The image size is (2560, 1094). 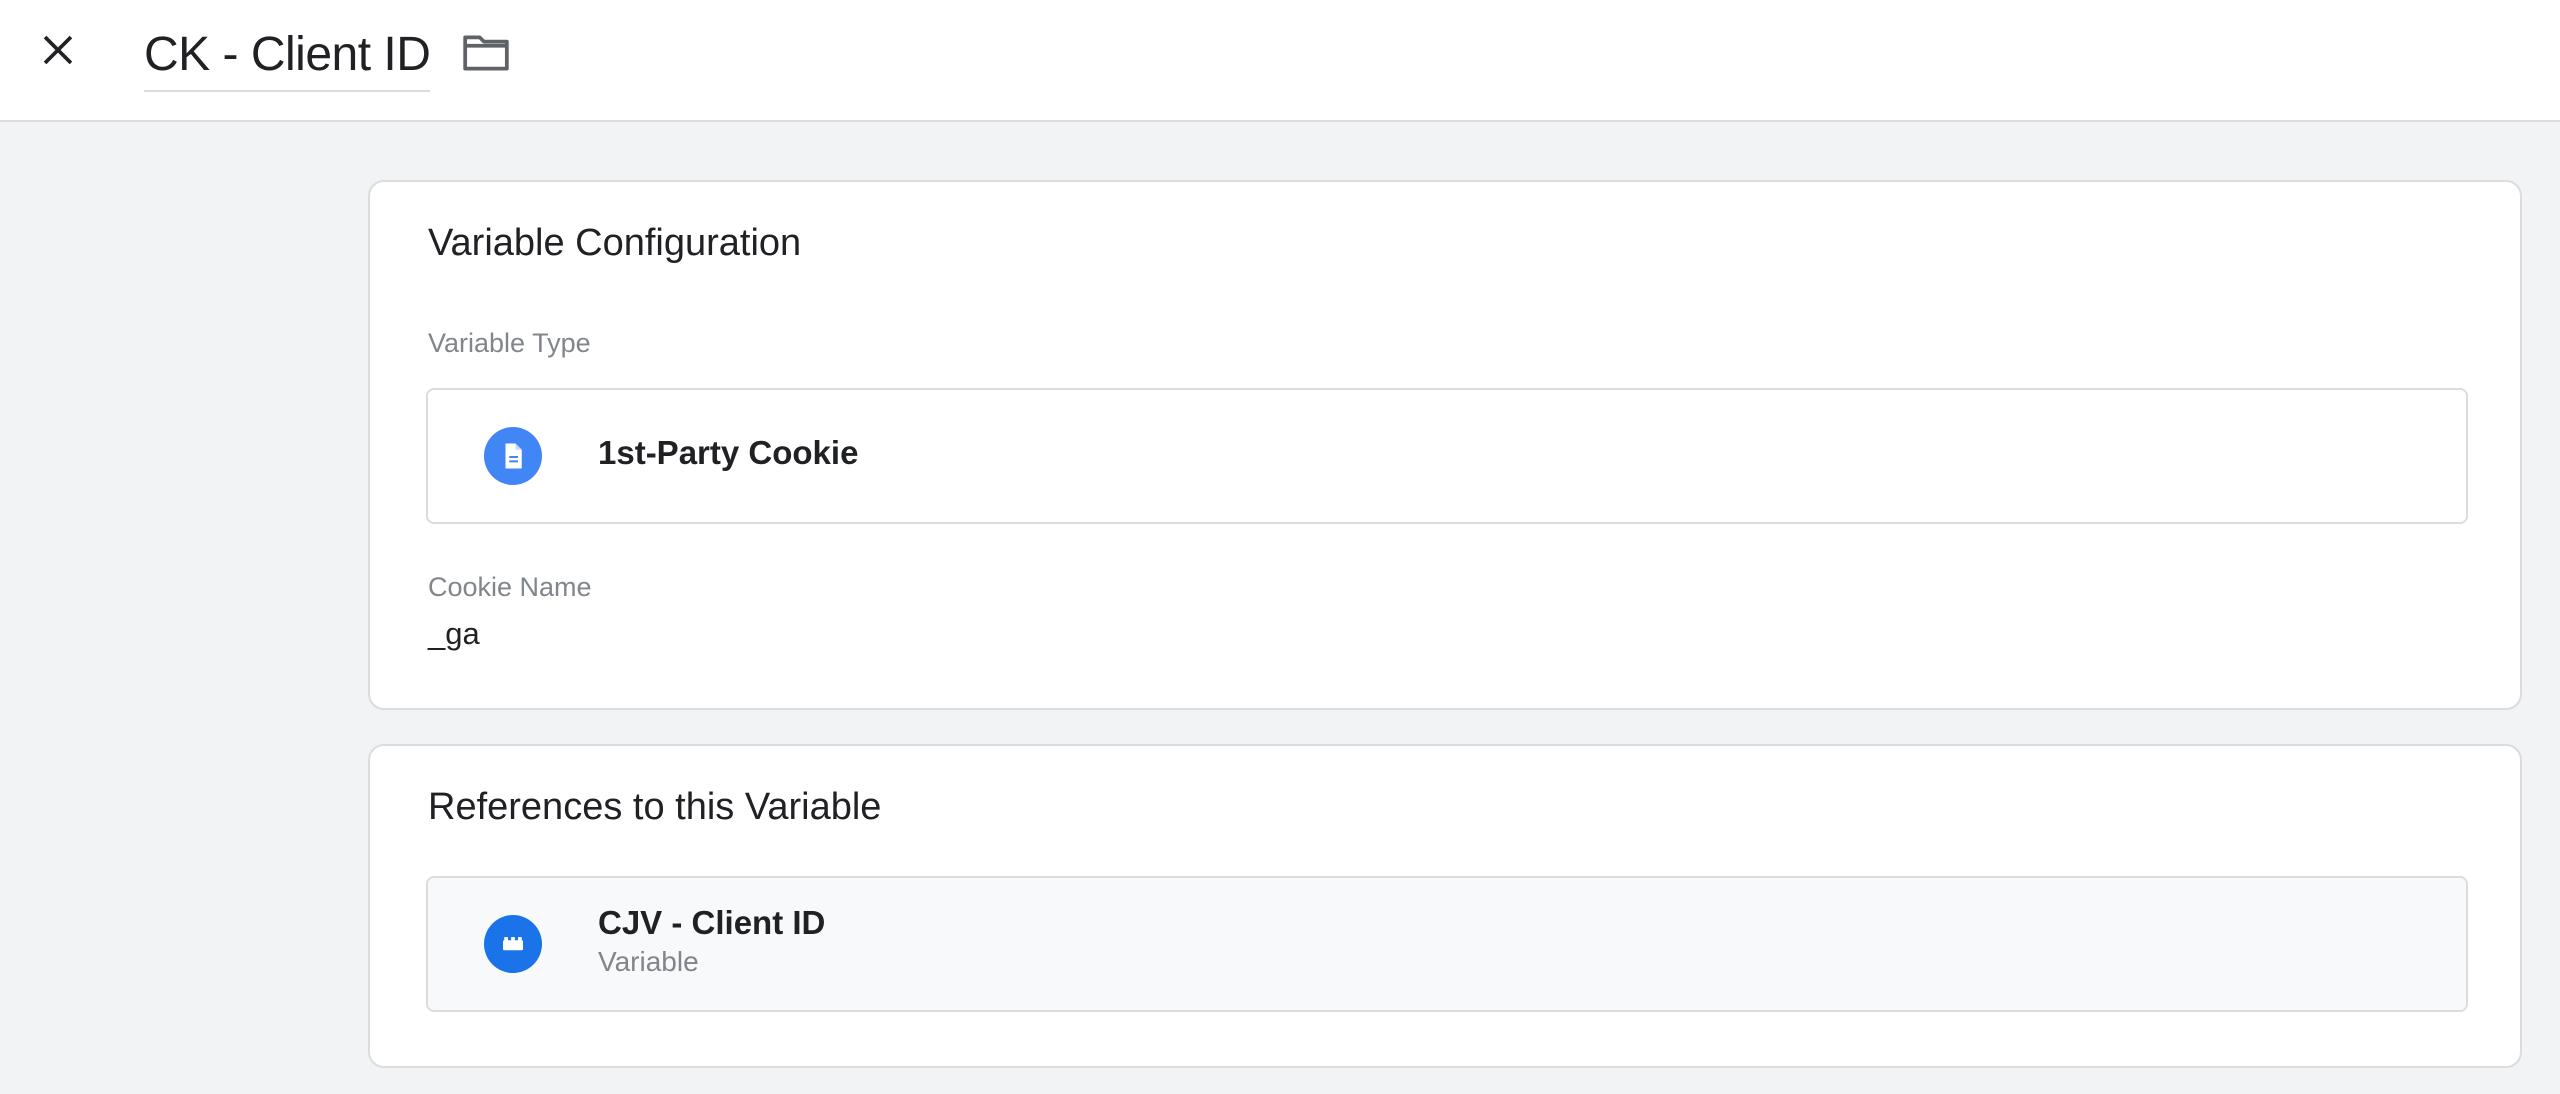 I want to click on reference-item-type: Variable, so click(x=648, y=961).